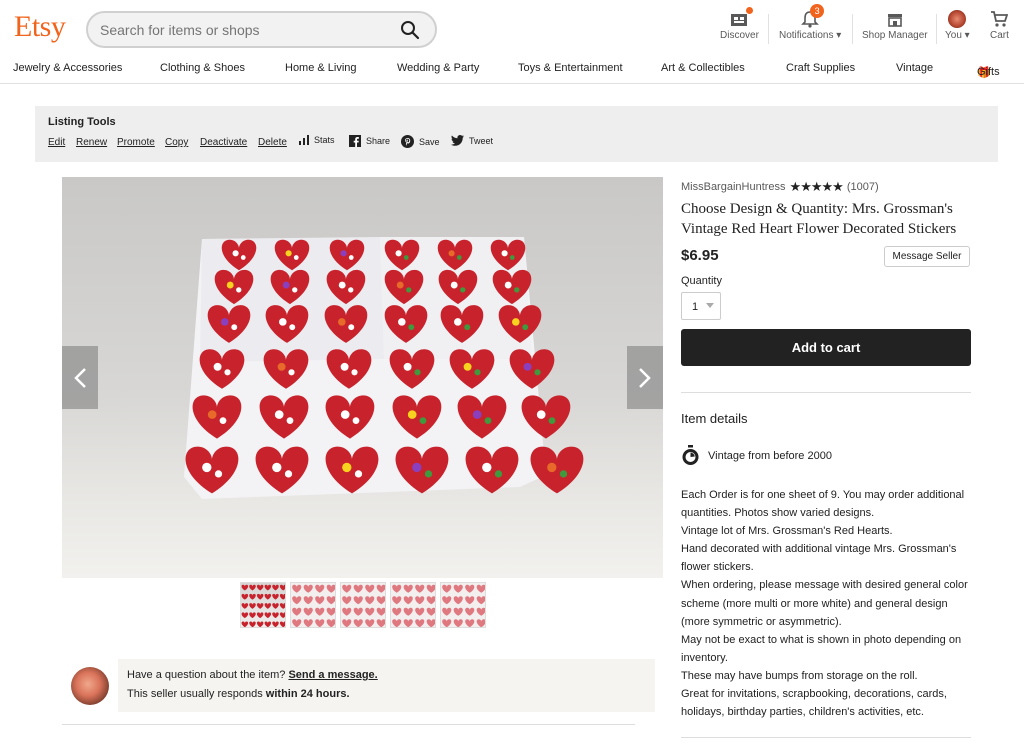  Describe the element at coordinates (67, 68) in the screenshot. I see `category-jewelry: Jewelry & Accessories` at that location.